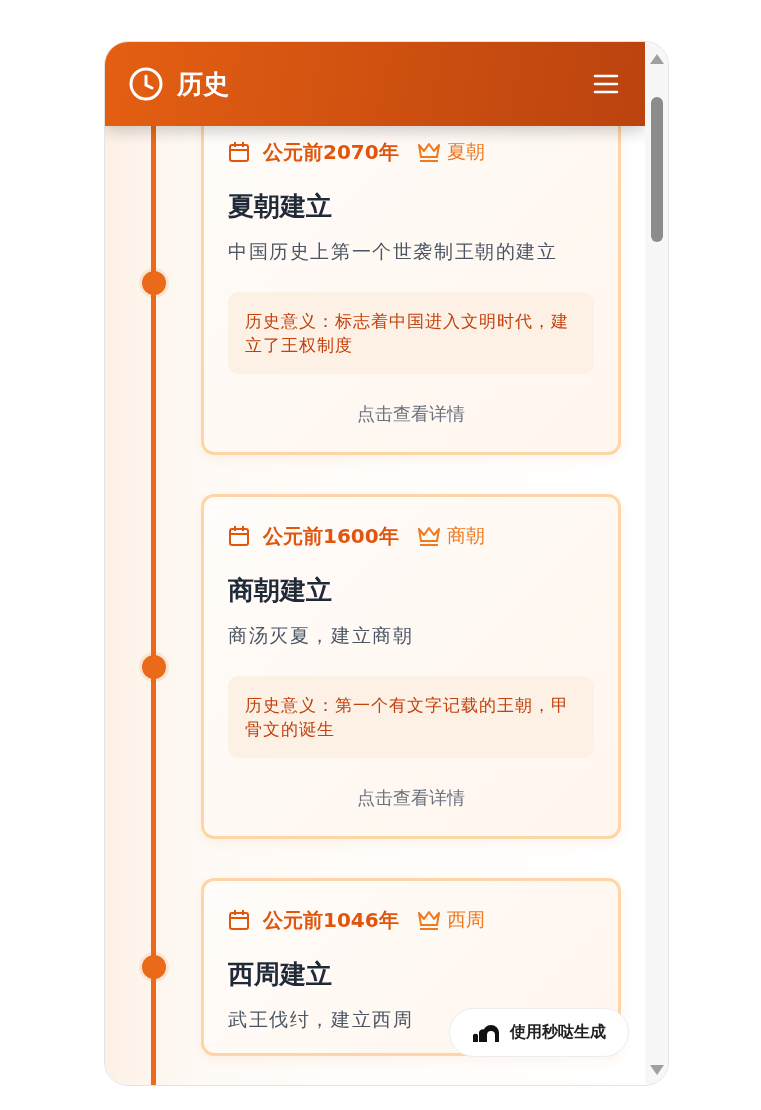  Describe the element at coordinates (411, 333) in the screenshot. I see `significance-note: 历史意义：标志着中国进入文明时代，建立了王权制度` at that location.